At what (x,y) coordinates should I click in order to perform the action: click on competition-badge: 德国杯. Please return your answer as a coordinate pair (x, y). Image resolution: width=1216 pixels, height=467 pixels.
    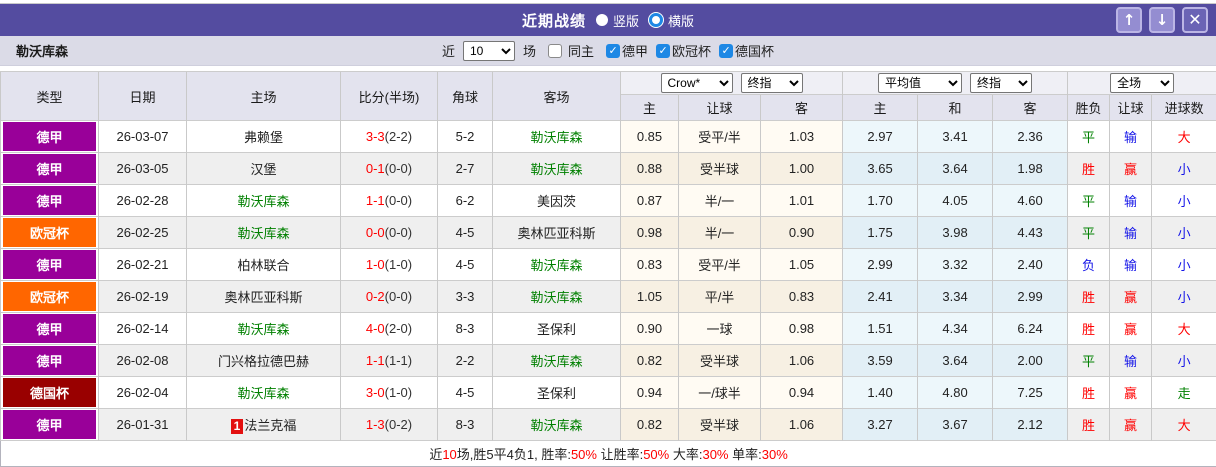
    Looking at the image, I should click on (49, 392).